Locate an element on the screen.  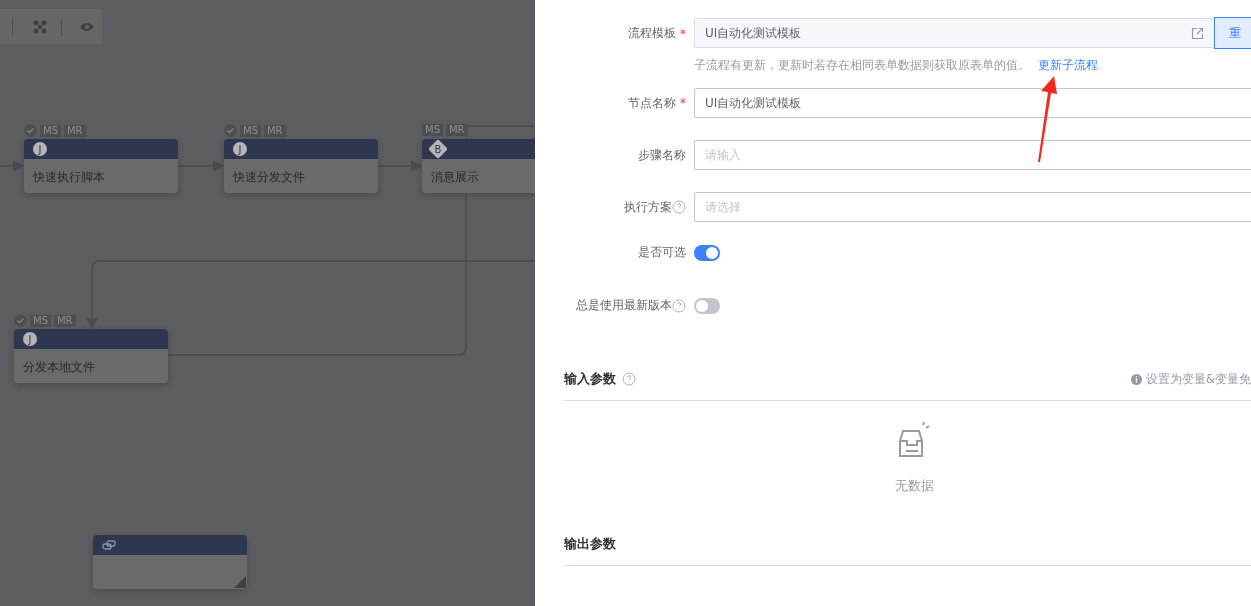
field-label: 执行方案 is located at coordinates (655, 207).